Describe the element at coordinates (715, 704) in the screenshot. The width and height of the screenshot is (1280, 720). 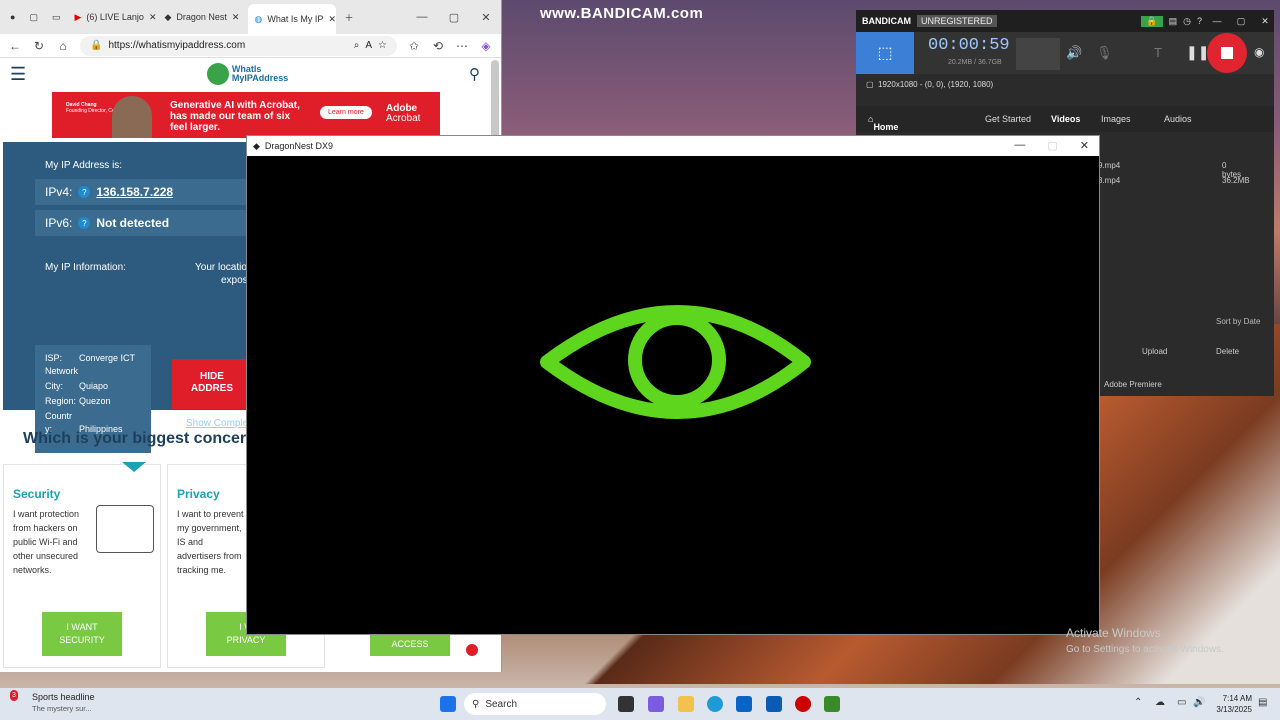
I see `edge-icon` at that location.